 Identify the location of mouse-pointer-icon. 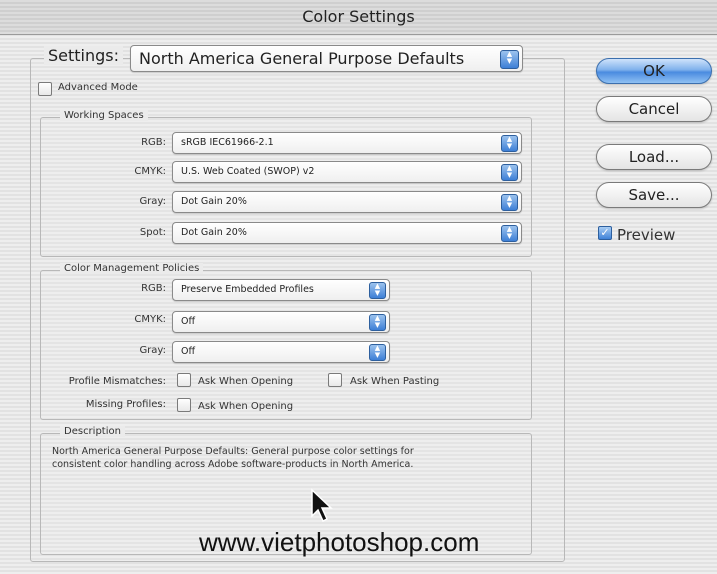
(322, 505).